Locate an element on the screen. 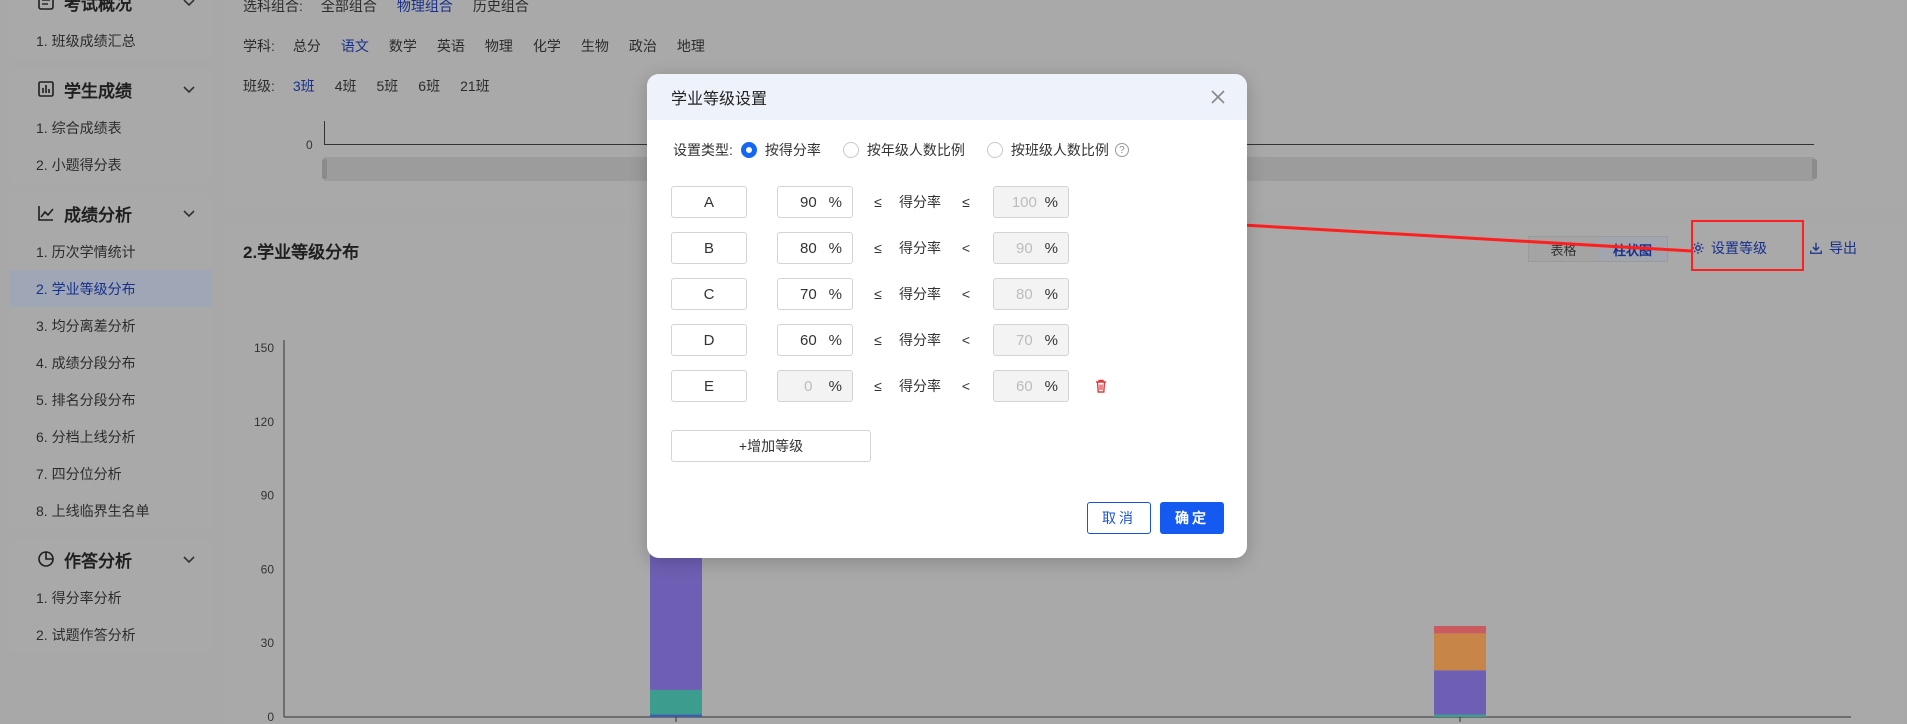  sidebar-item: 5. 排名分段分布 is located at coordinates (111, 399).